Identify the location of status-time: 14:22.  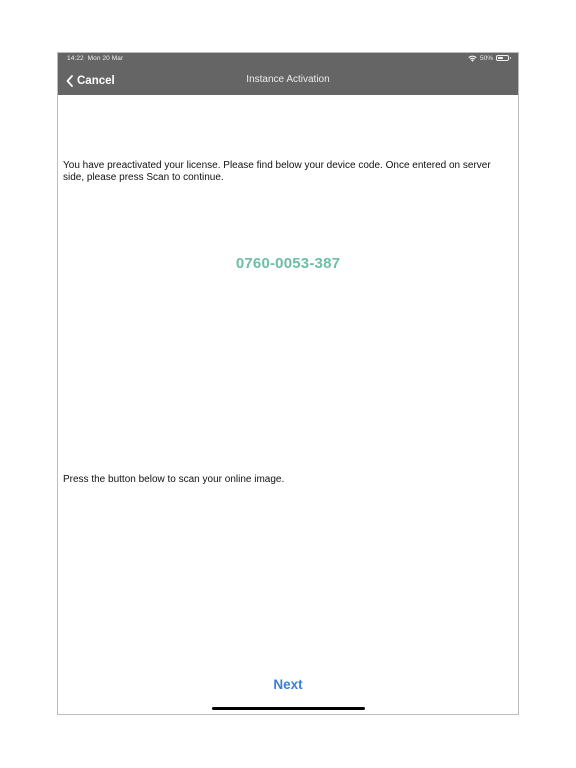
(75, 58).